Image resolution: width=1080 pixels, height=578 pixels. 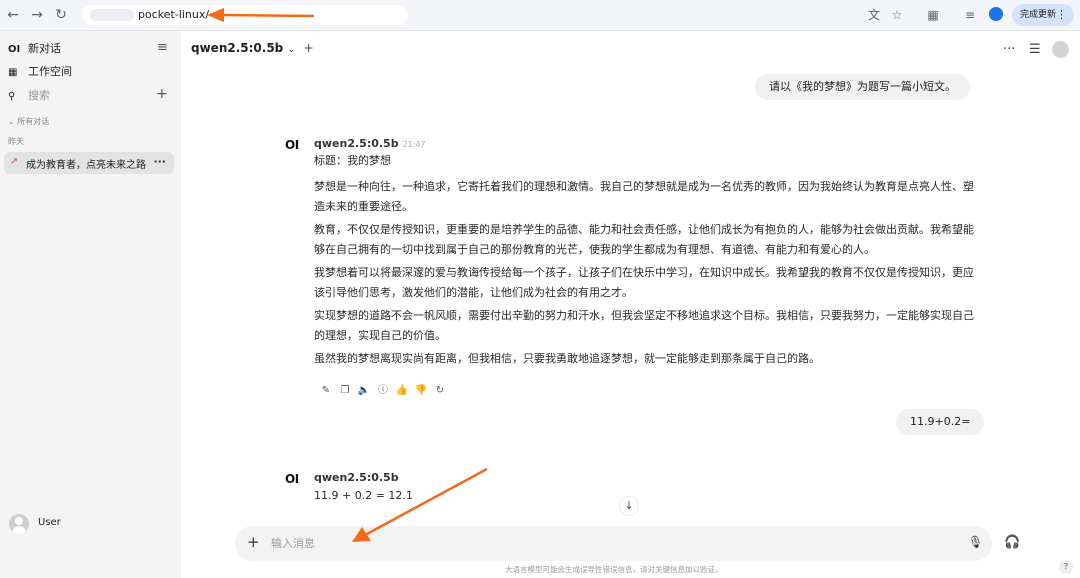 What do you see at coordinates (1066, 567) in the screenshot?
I see `help-button: ?` at bounding box center [1066, 567].